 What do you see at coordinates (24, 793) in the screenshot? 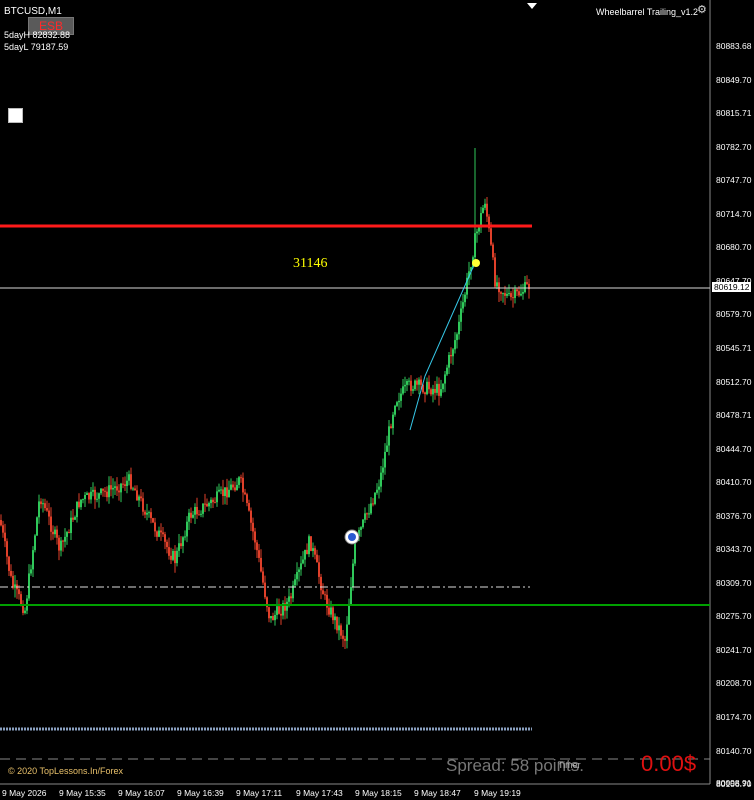
I see `time-tick-label: 9 May 2026` at bounding box center [24, 793].